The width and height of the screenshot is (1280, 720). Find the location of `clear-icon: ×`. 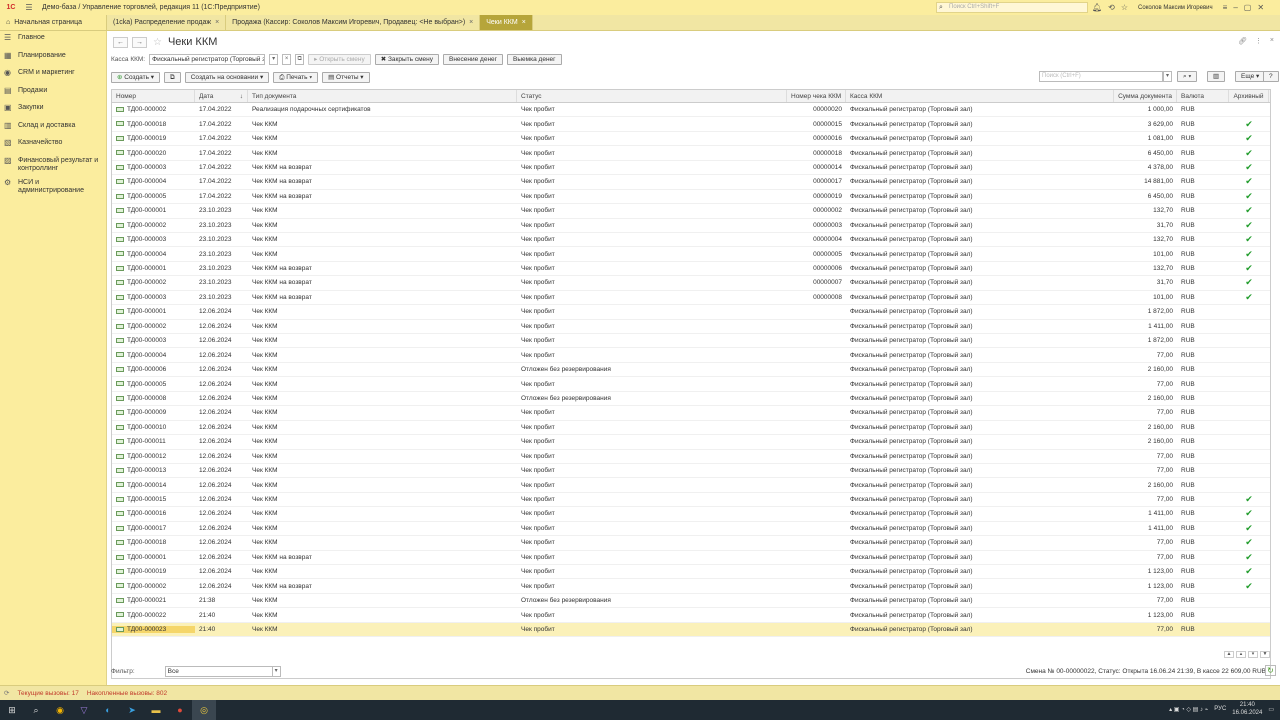

clear-icon: × is located at coordinates (287, 59).